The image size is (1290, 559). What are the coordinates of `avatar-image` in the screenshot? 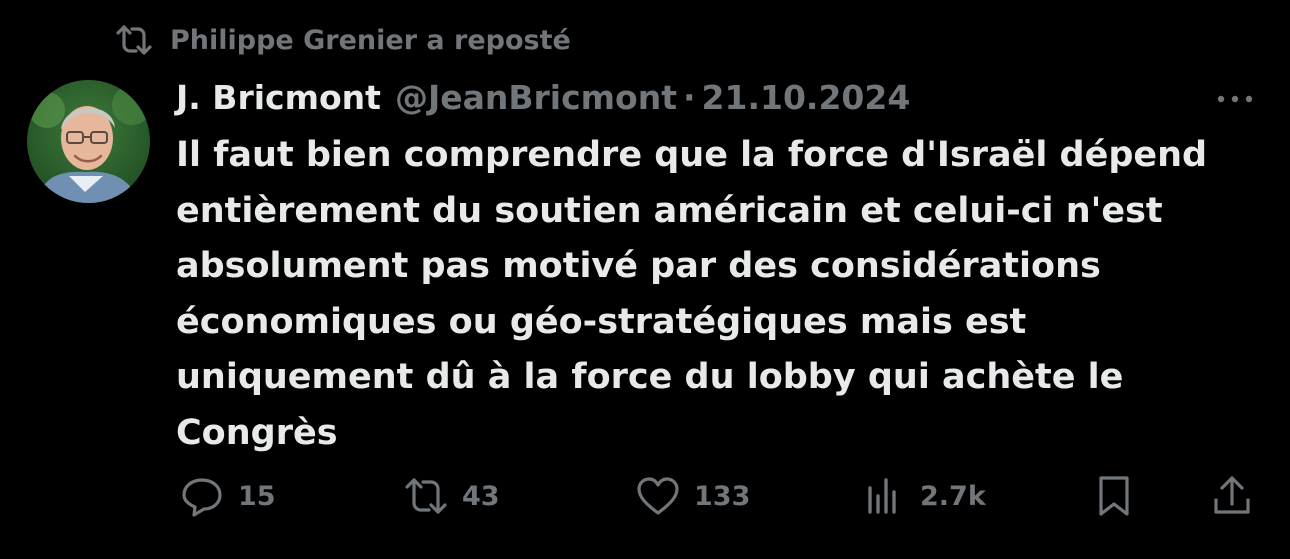 It's located at (88, 141).